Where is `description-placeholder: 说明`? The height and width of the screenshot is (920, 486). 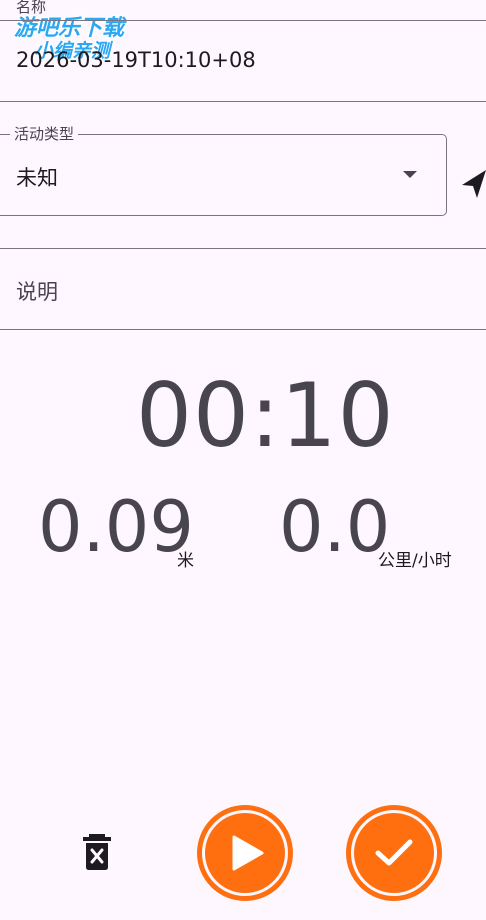
description-placeholder: 说明 is located at coordinates (37, 292).